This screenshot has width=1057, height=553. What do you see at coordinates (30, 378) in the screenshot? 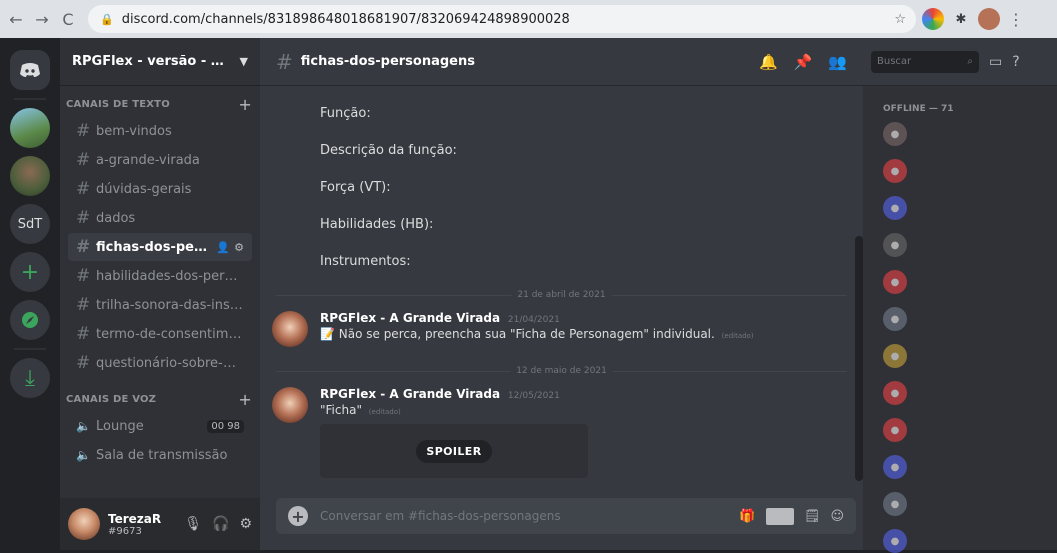
I see `download-apps-icon: ⤓` at bounding box center [30, 378].